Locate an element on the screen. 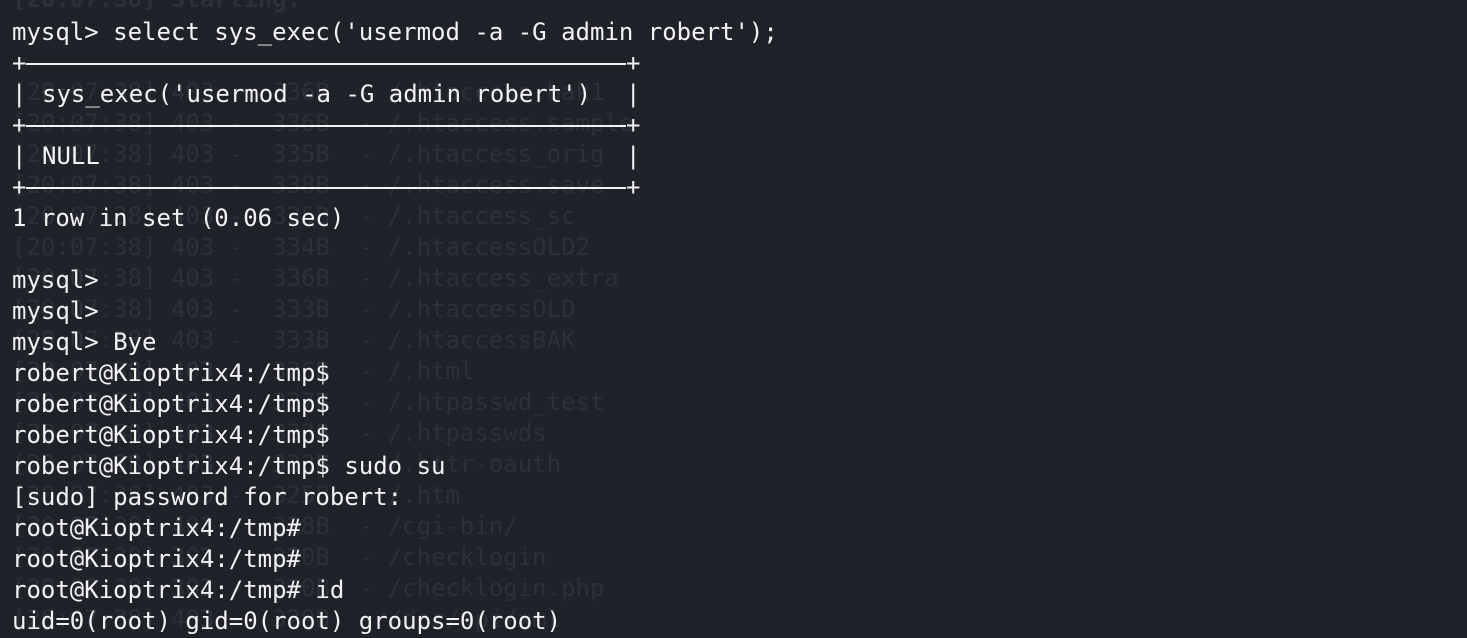 This screenshot has height=638, width=1467. table-column-header: sys_exec('usermod -a -G admin robert') is located at coordinates (317, 94).